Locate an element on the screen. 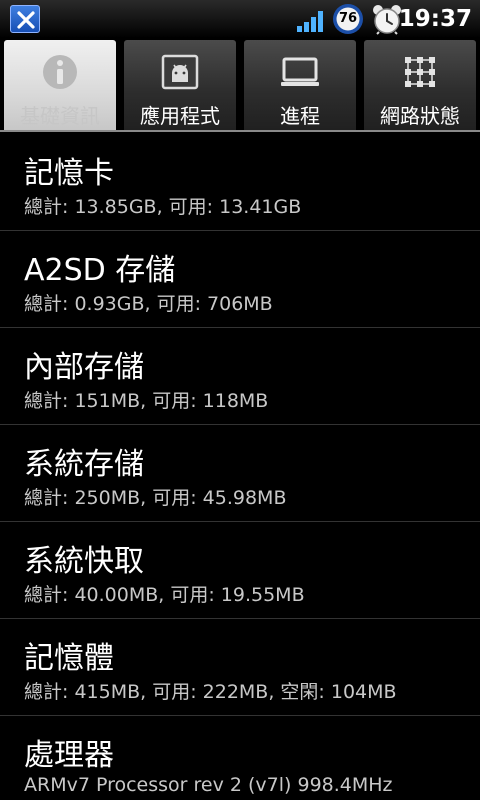  item-title: A2SD 存儲 is located at coordinates (100, 270).